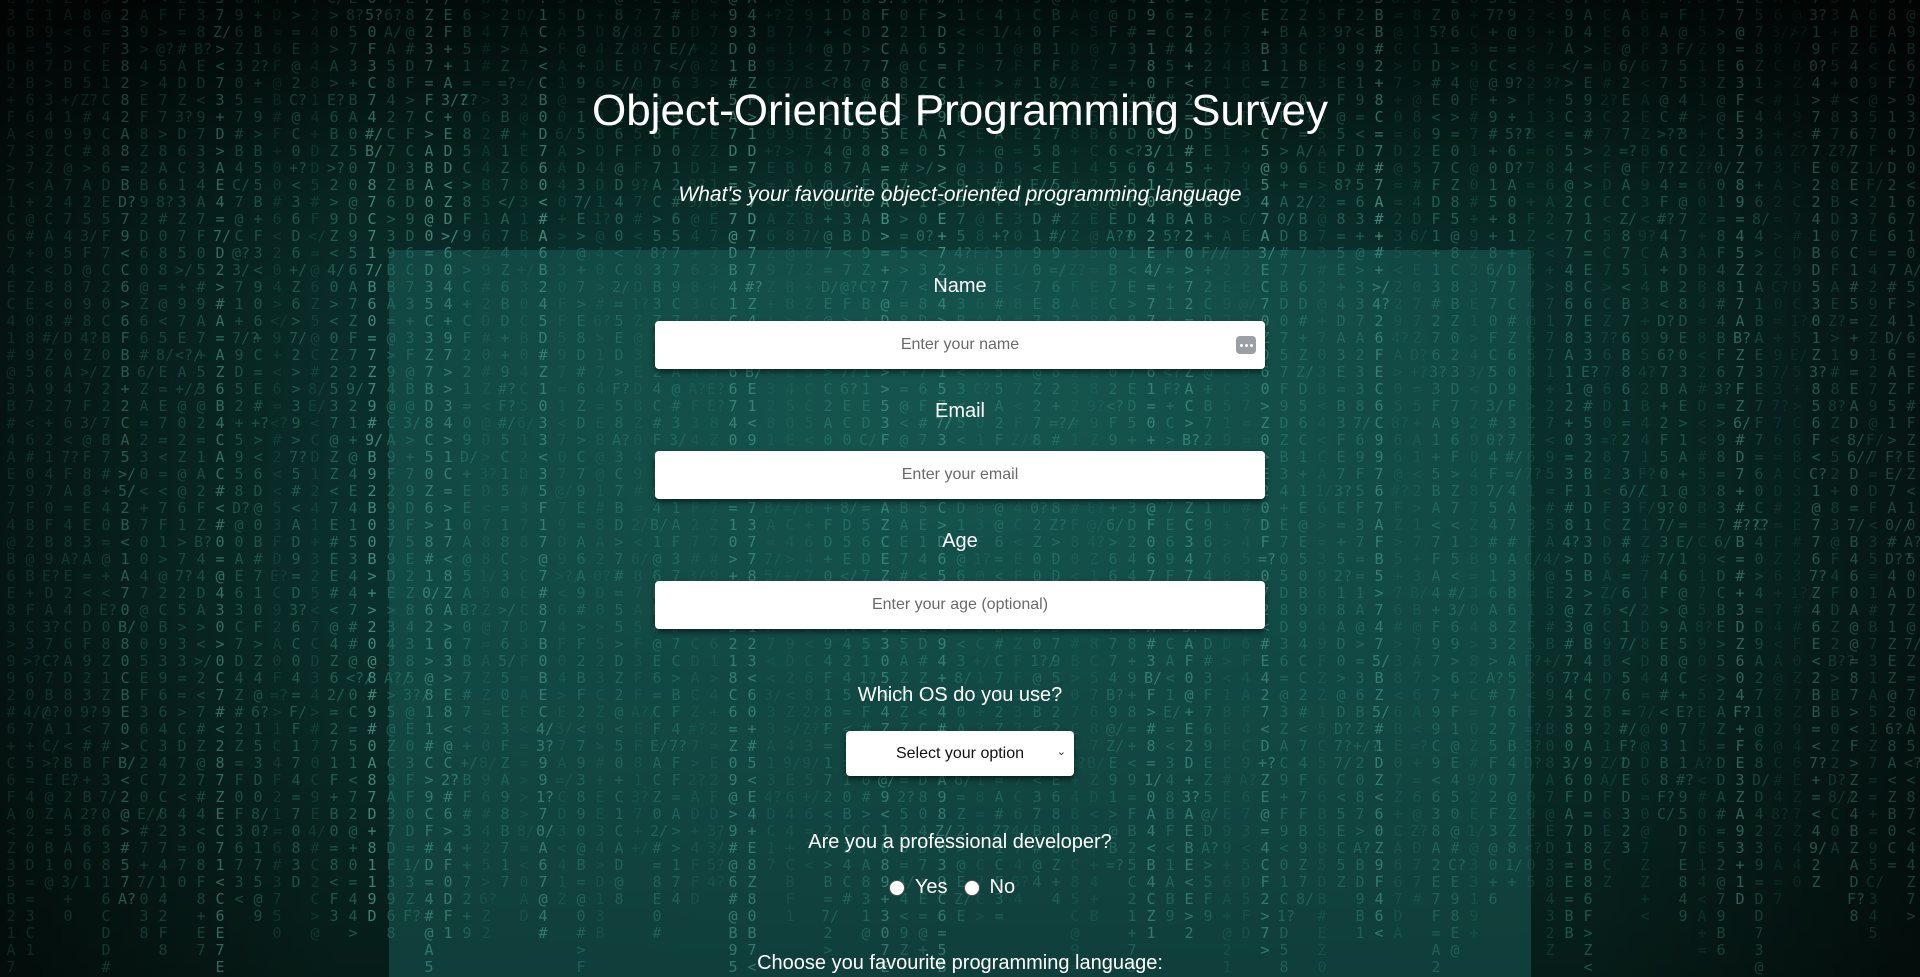 The image size is (1920, 977). Describe the element at coordinates (960, 110) in the screenshot. I see `page-title: Object-Oriented Programming Survey` at that location.